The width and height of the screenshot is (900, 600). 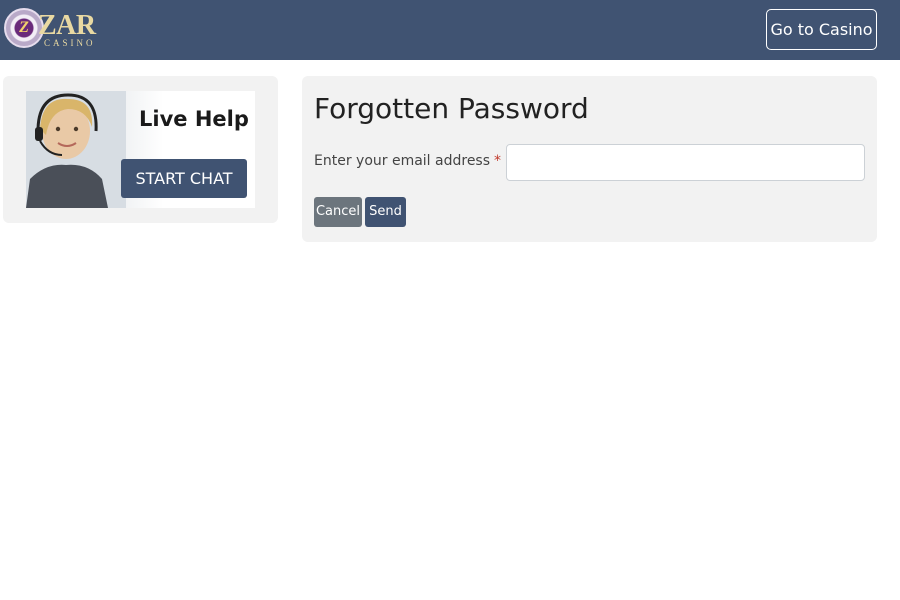 I want to click on live-help-panel: Live Help START CHAT, so click(x=140, y=149).